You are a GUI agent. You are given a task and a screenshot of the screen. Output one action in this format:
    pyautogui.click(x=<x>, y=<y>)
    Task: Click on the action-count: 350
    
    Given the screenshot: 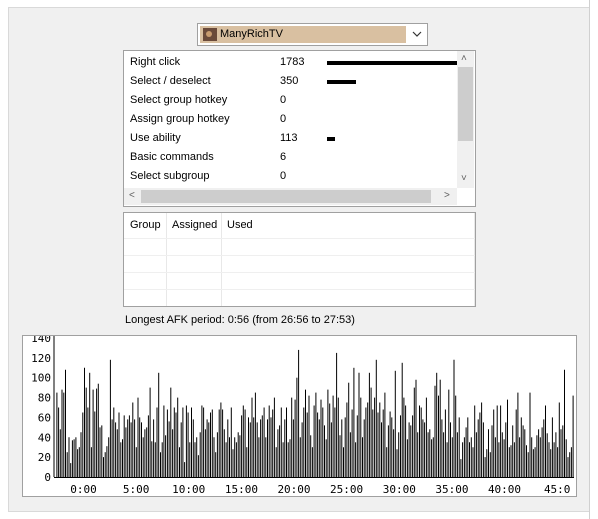 What is the action you would take?
    pyautogui.click(x=289, y=81)
    